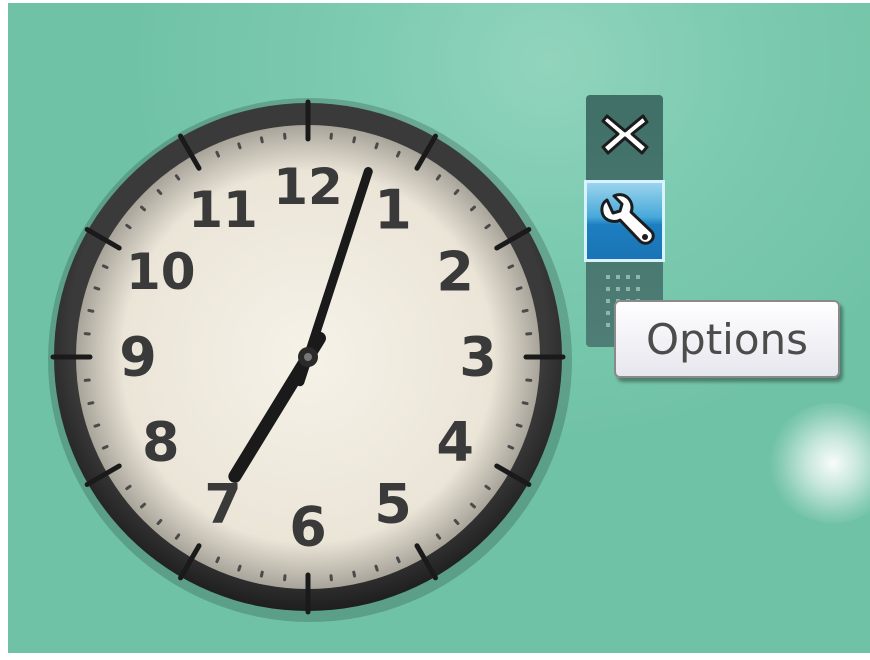 This screenshot has width=870, height=660. What do you see at coordinates (161, 272) in the screenshot?
I see `clock-numeral-10: 10` at bounding box center [161, 272].